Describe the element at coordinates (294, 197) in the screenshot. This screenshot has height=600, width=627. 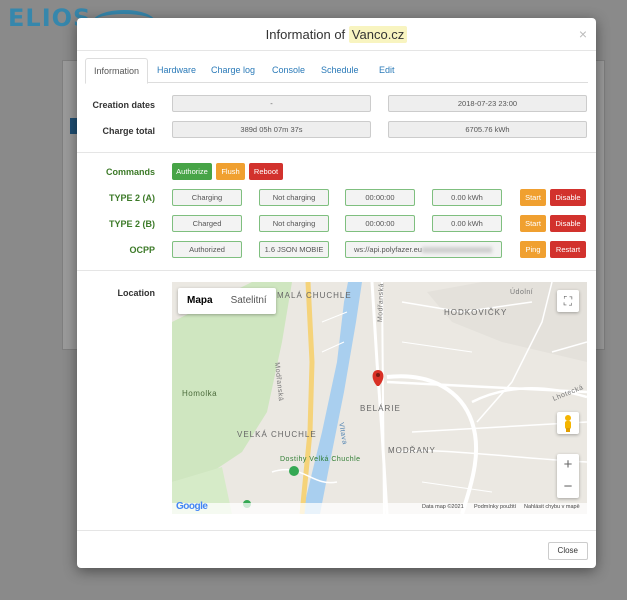
I see `type2a-charging: Not charging` at that location.